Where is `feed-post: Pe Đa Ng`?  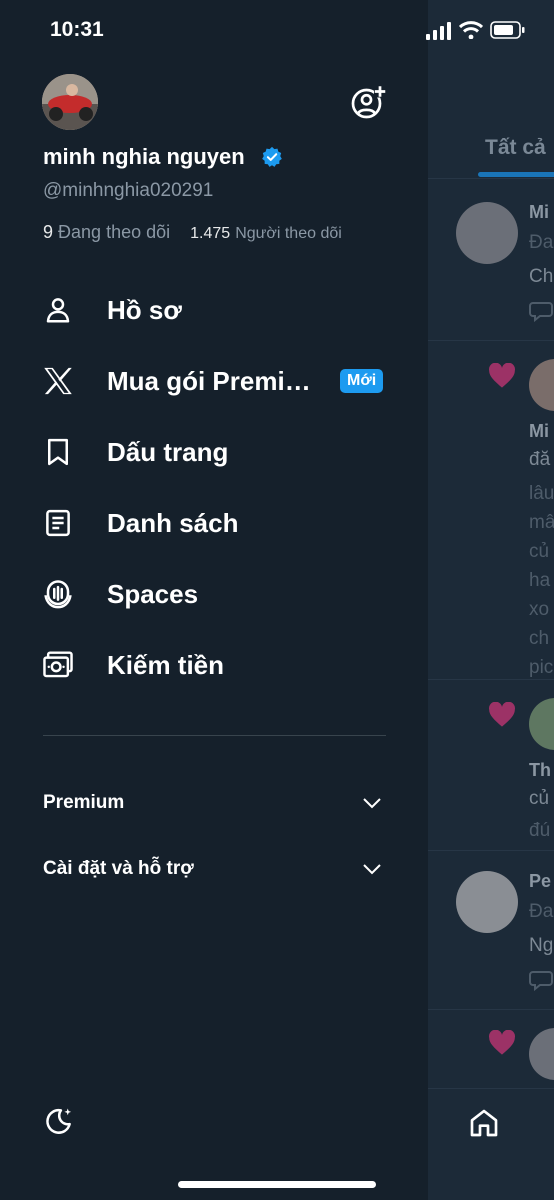 feed-post: Pe Đa Ng is located at coordinates (491, 930).